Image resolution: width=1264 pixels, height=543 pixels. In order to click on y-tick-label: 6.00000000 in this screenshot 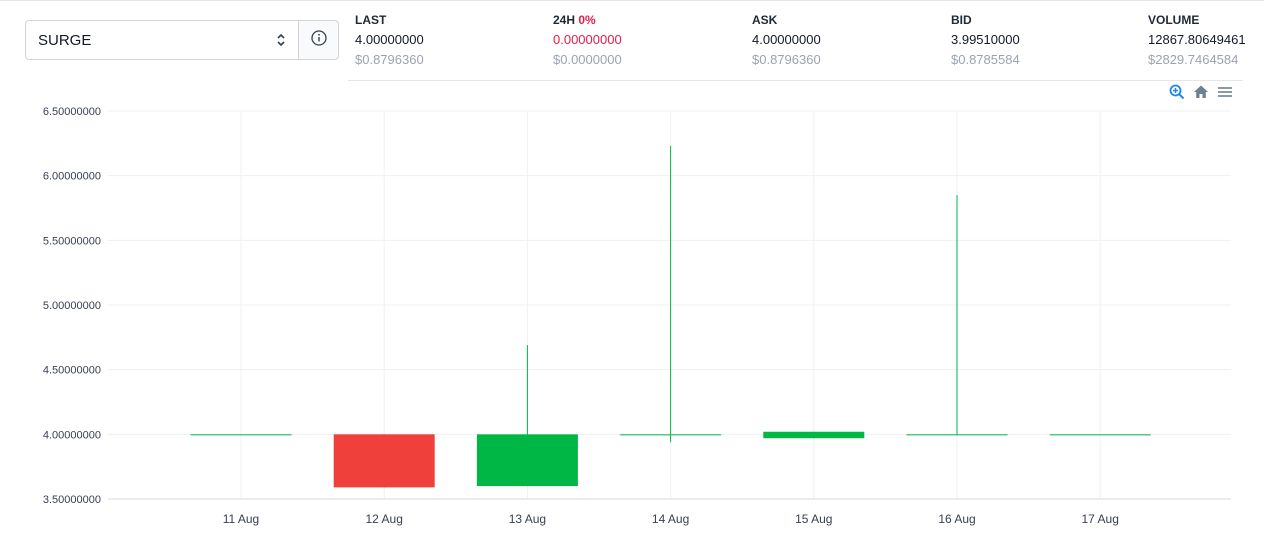, I will do `click(72, 177)`.